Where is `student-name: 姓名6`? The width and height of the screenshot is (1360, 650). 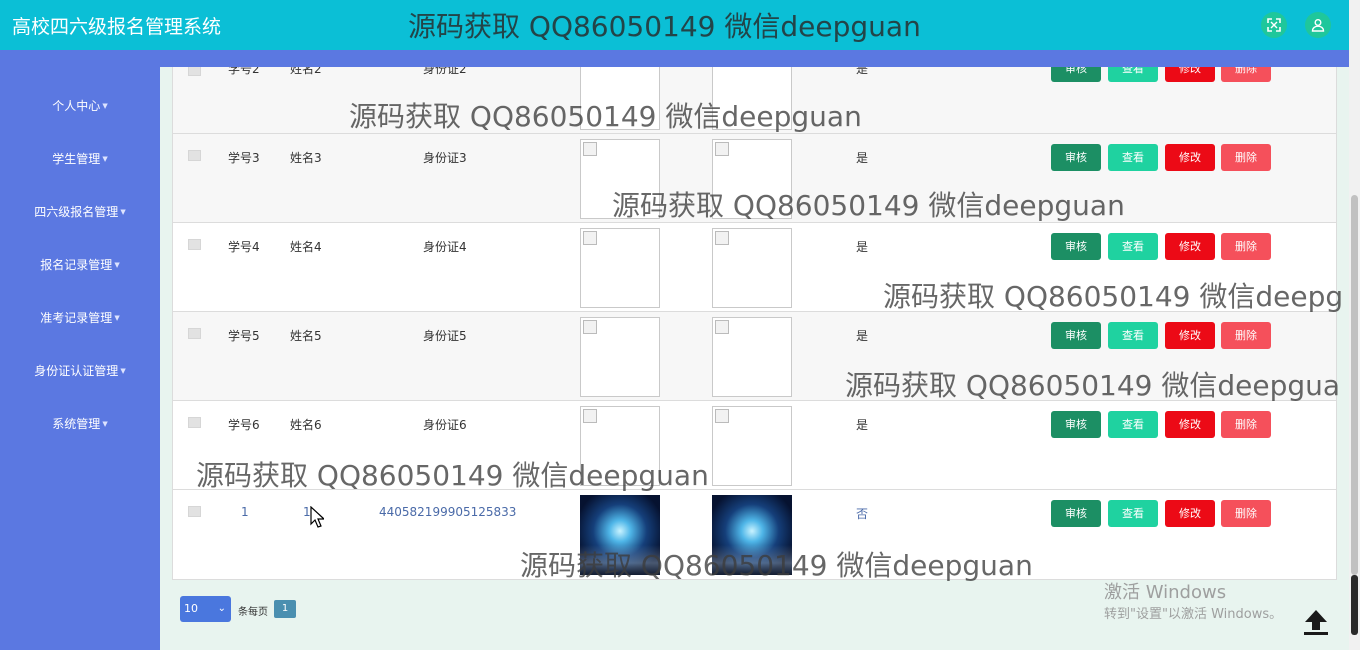 student-name: 姓名6 is located at coordinates (306, 425).